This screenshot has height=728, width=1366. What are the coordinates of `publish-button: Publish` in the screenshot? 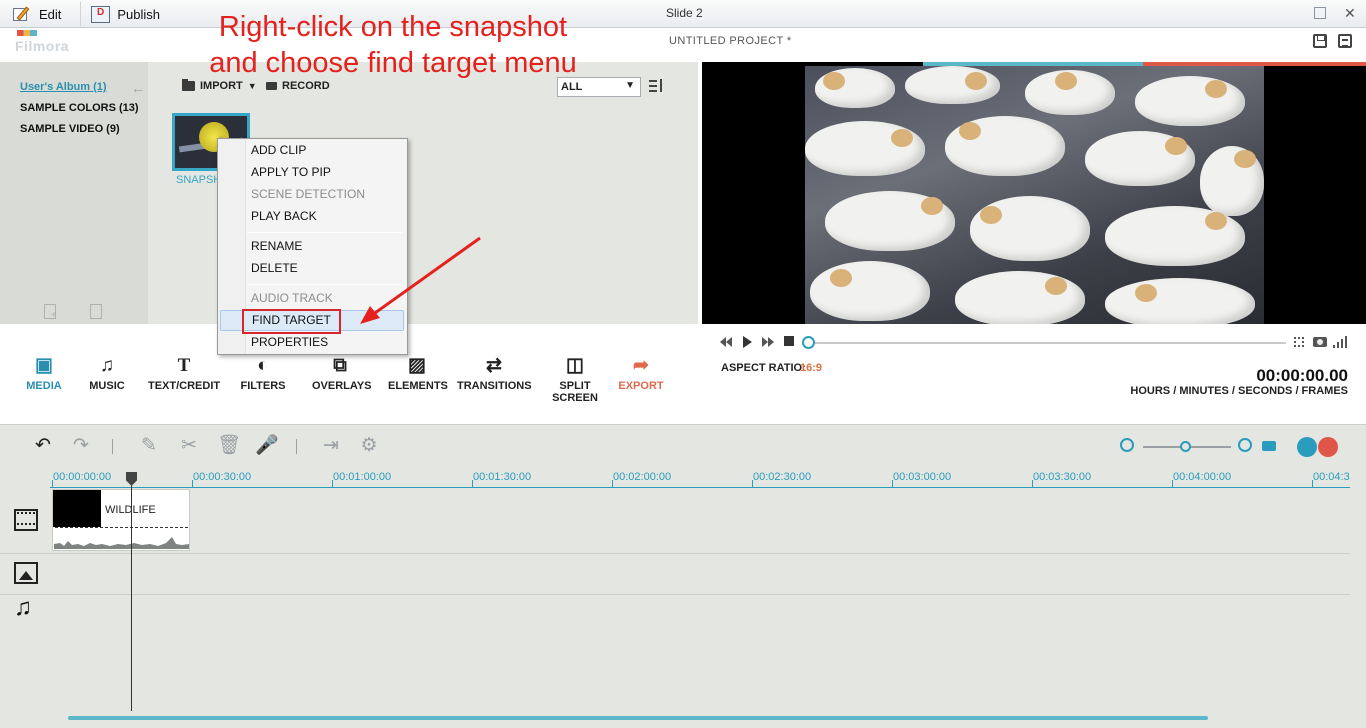 It's located at (125, 14).